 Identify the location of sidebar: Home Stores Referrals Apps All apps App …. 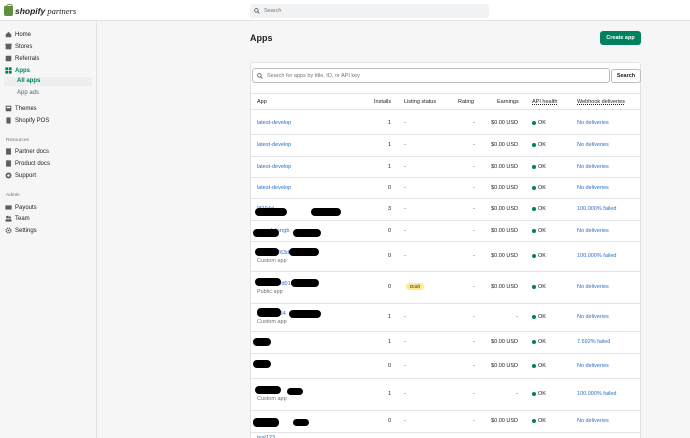
(48, 229).